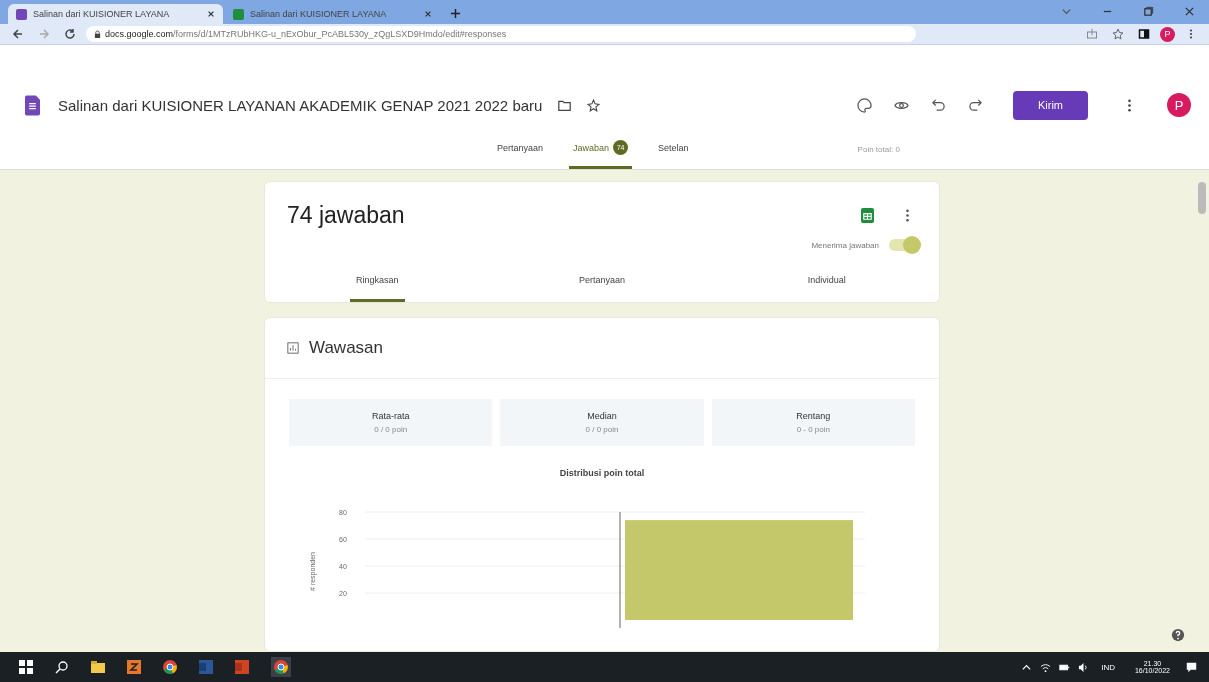 Image resolution: width=1209 pixels, height=682 pixels. What do you see at coordinates (520, 149) in the screenshot?
I see `form-tab: Pertanyaan` at bounding box center [520, 149].